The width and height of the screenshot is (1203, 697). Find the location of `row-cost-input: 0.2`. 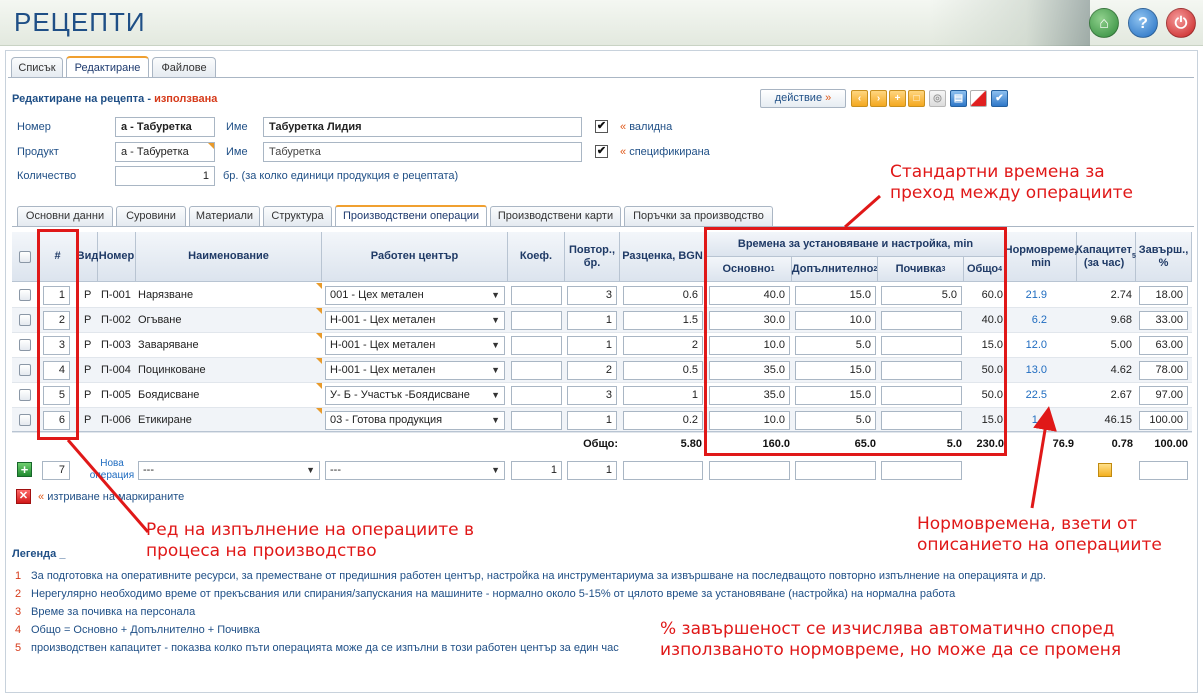

row-cost-input: 0.2 is located at coordinates (663, 420).